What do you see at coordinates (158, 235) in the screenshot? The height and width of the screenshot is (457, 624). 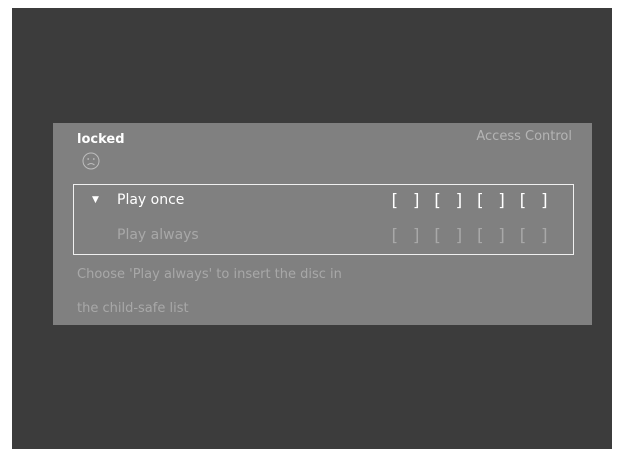 I see `option-label: Play always` at bounding box center [158, 235].